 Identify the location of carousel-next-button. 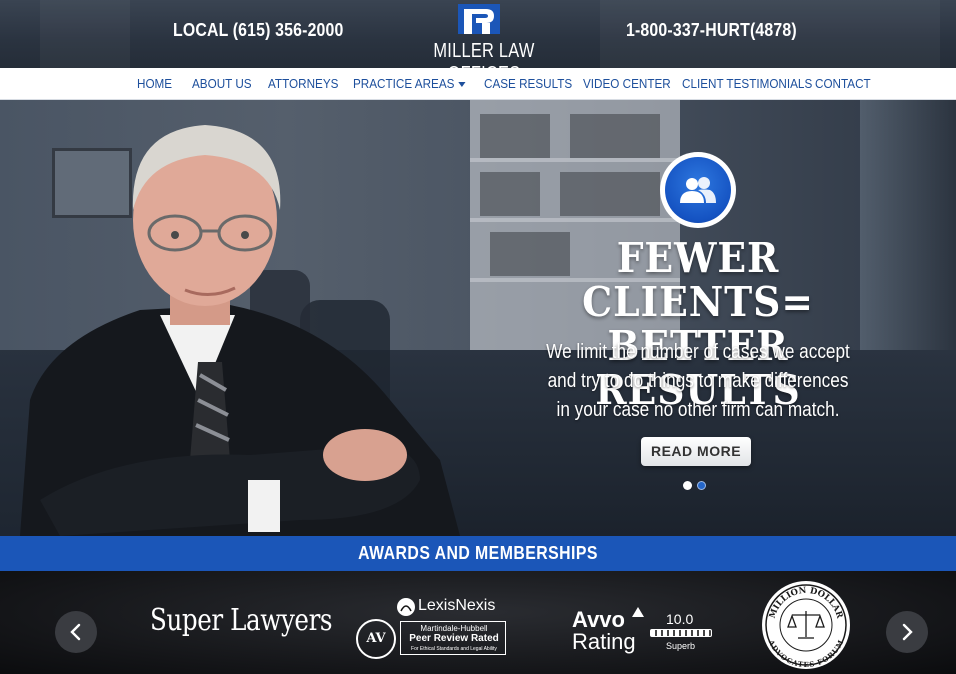
(907, 632).